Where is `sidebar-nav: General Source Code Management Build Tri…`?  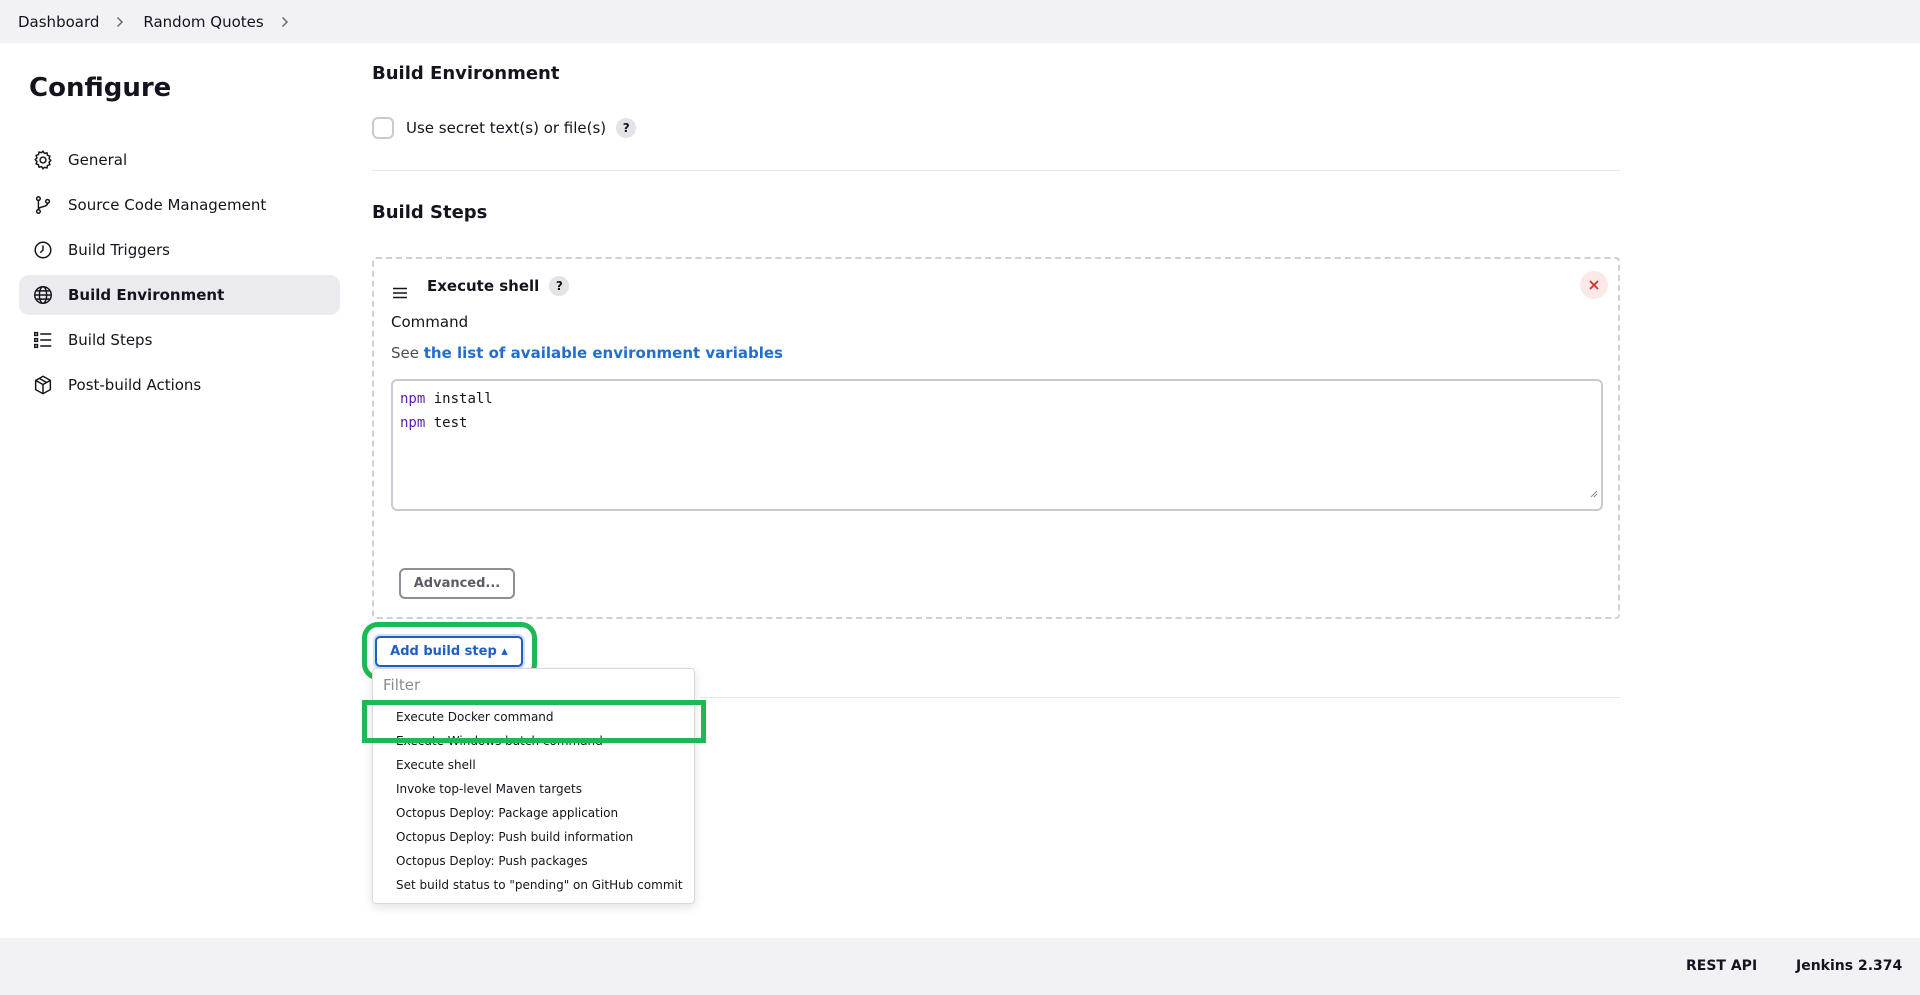
sidebar-nav: General Source Code Management Build Tri… is located at coordinates (179, 275).